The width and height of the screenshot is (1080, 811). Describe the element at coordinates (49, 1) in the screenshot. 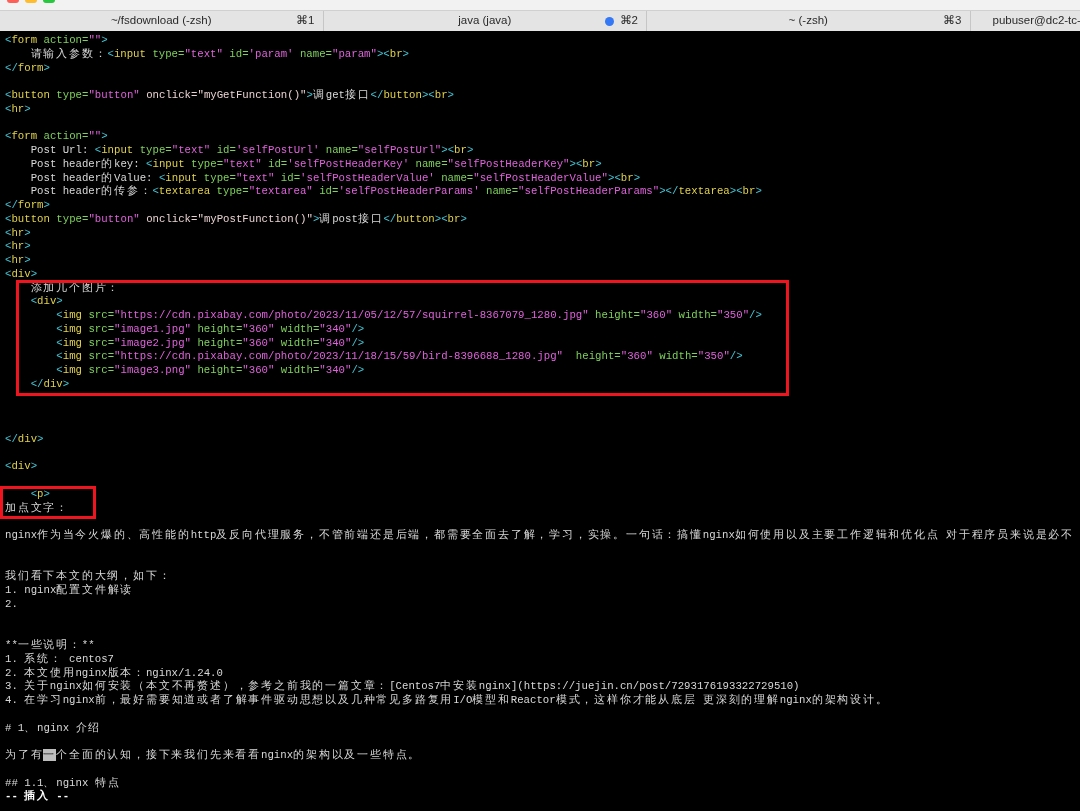

I see `window-zoom-button` at that location.